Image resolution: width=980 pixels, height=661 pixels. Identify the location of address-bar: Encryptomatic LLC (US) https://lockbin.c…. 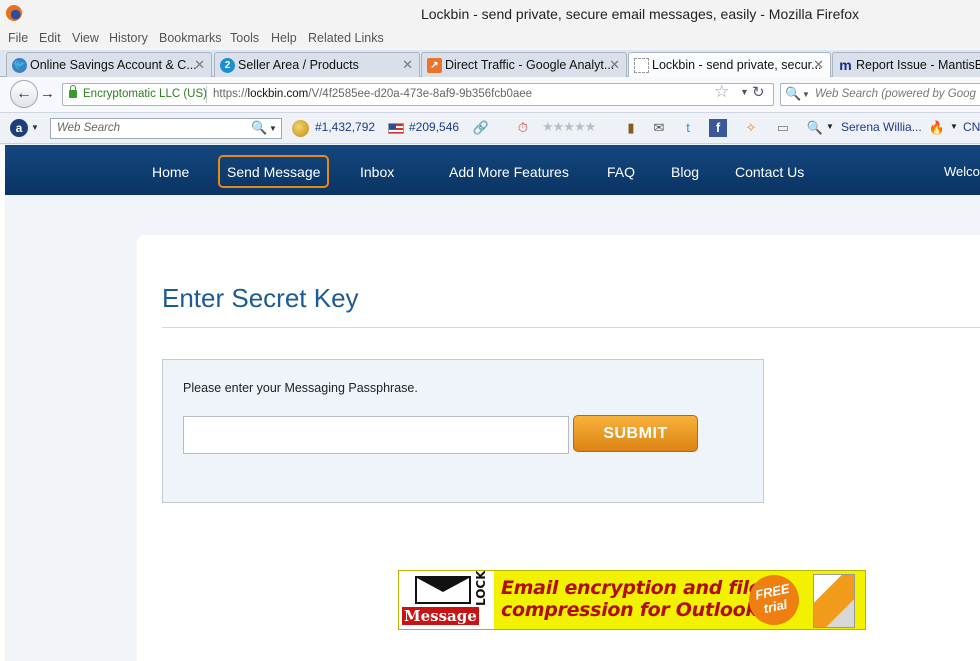
(418, 94).